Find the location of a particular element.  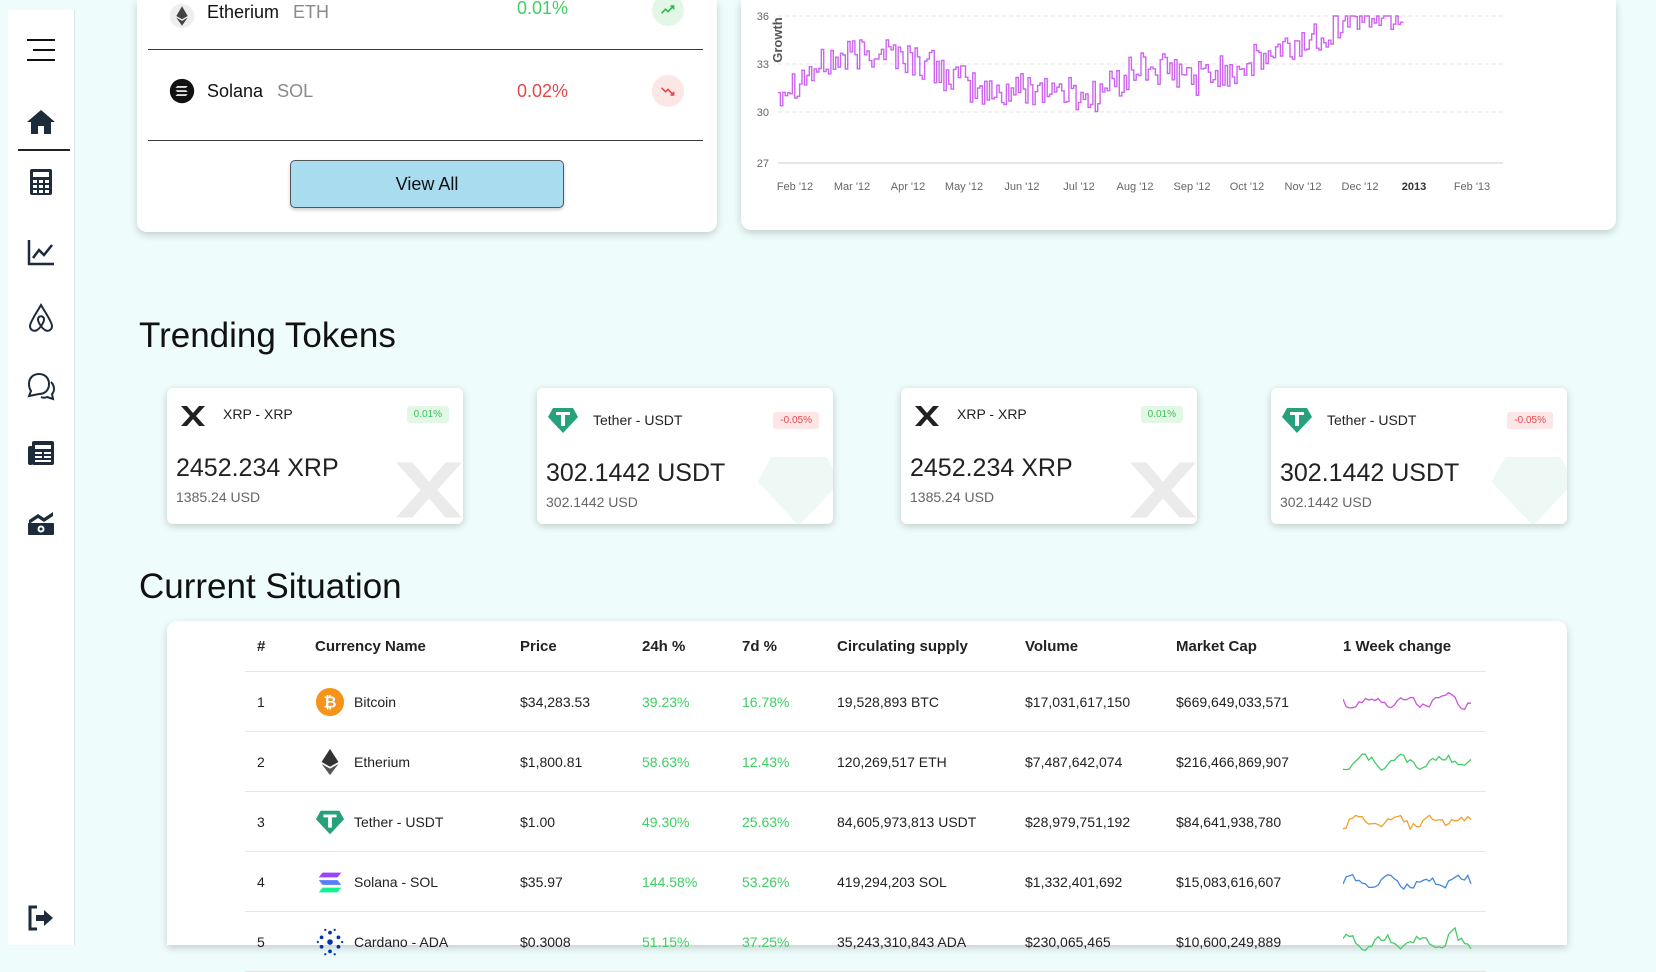

col-volume: Volume is located at coordinates (1100, 646).